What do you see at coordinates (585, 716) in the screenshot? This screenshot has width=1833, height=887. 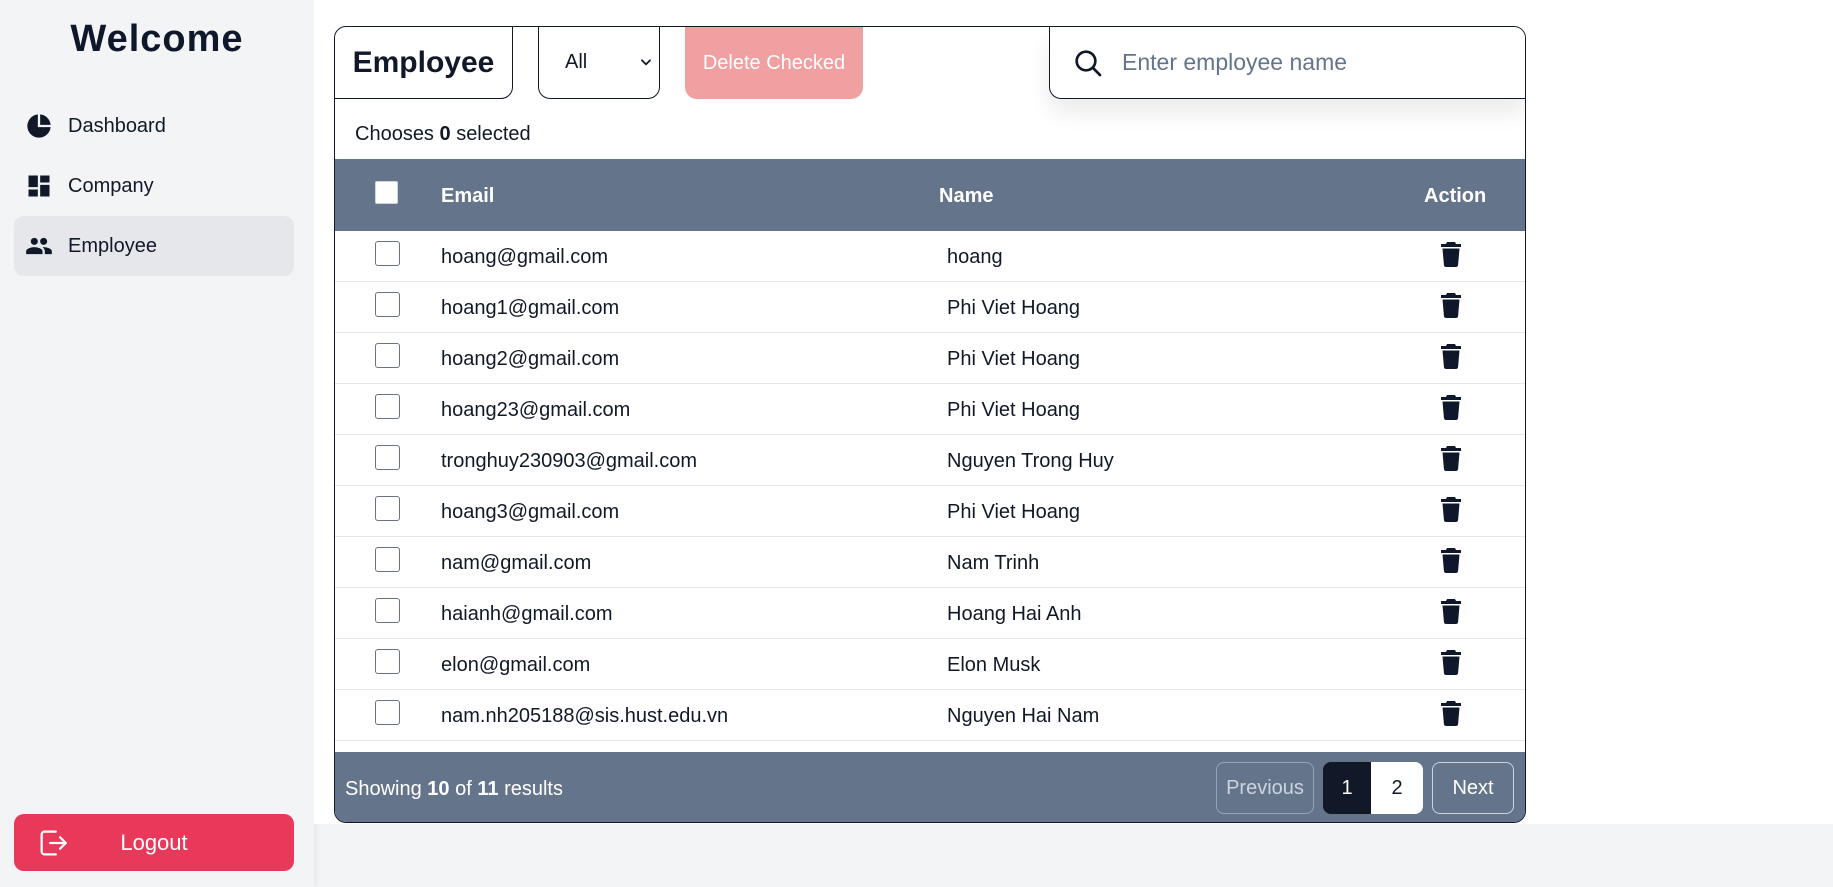 I see `row-email: nam.nh205188@sis.hust.edu.vn` at bounding box center [585, 716].